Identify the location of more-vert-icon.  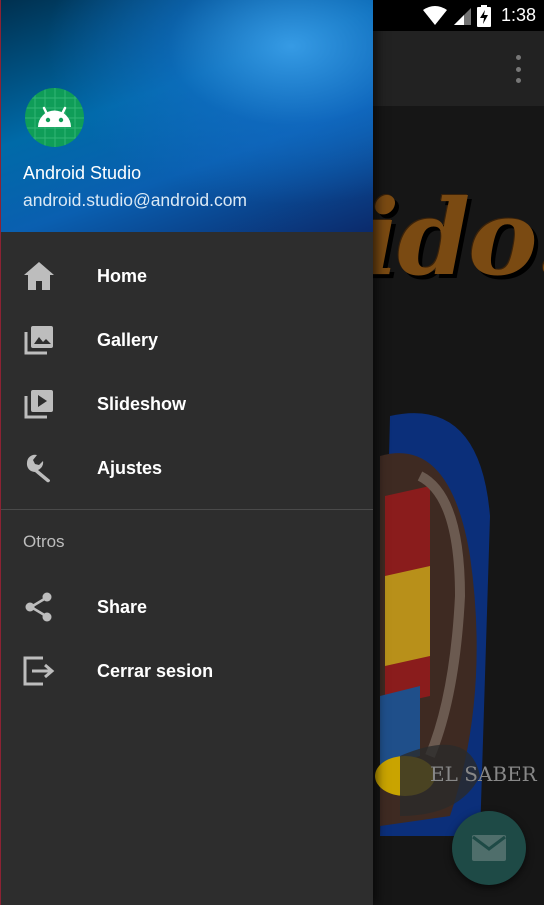
(518, 69).